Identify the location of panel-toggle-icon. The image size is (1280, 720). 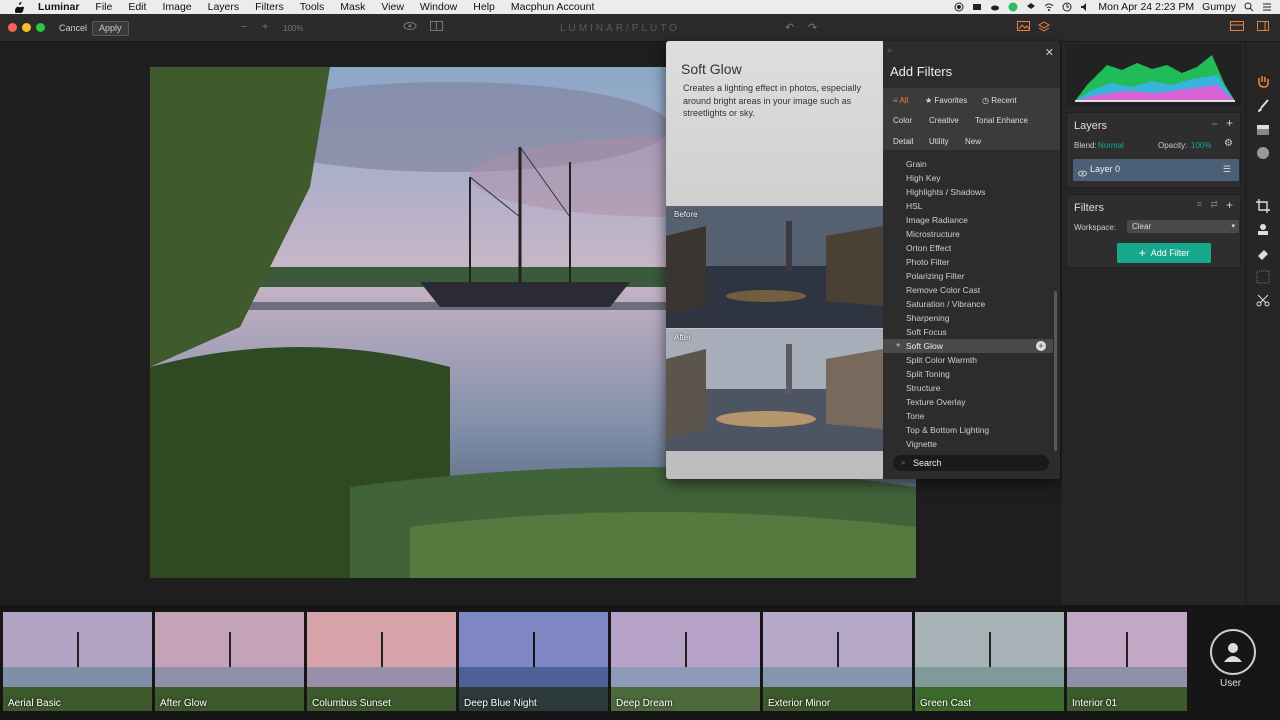
(1237, 27).